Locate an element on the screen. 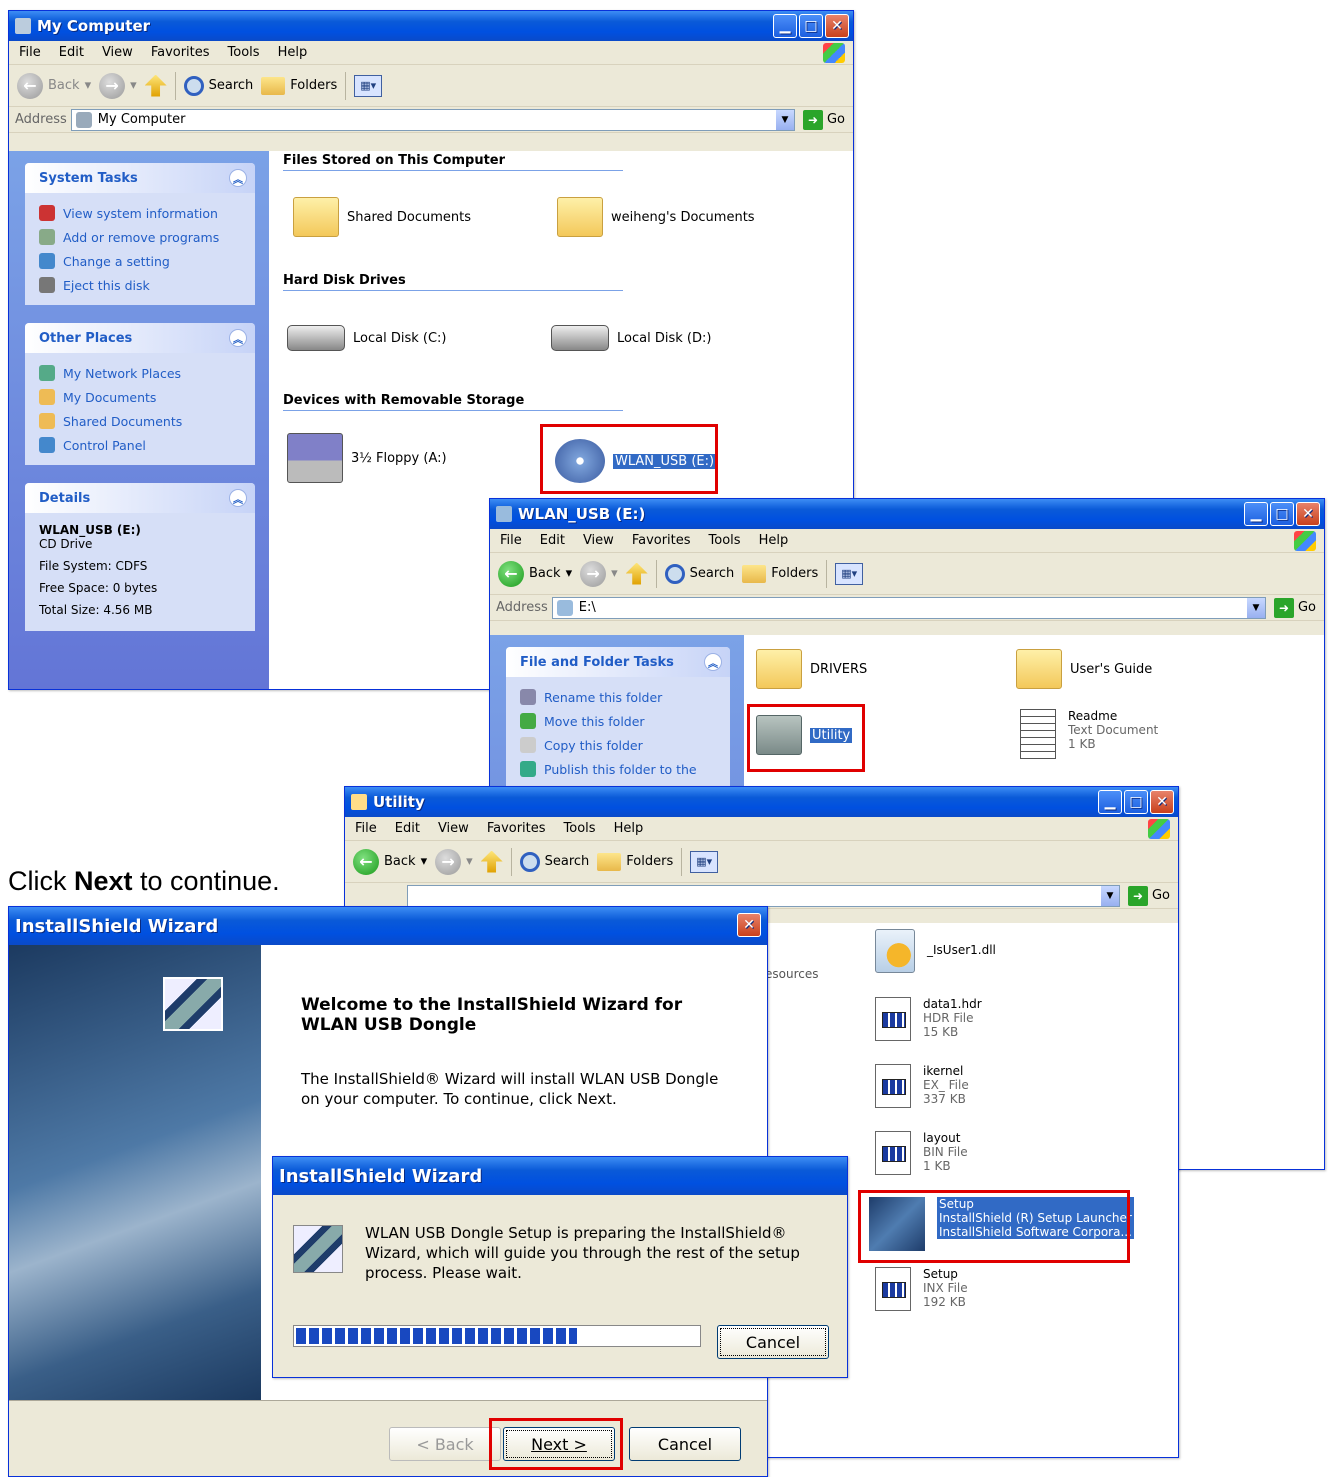  place-control-panel: Control Panel is located at coordinates (140, 445).